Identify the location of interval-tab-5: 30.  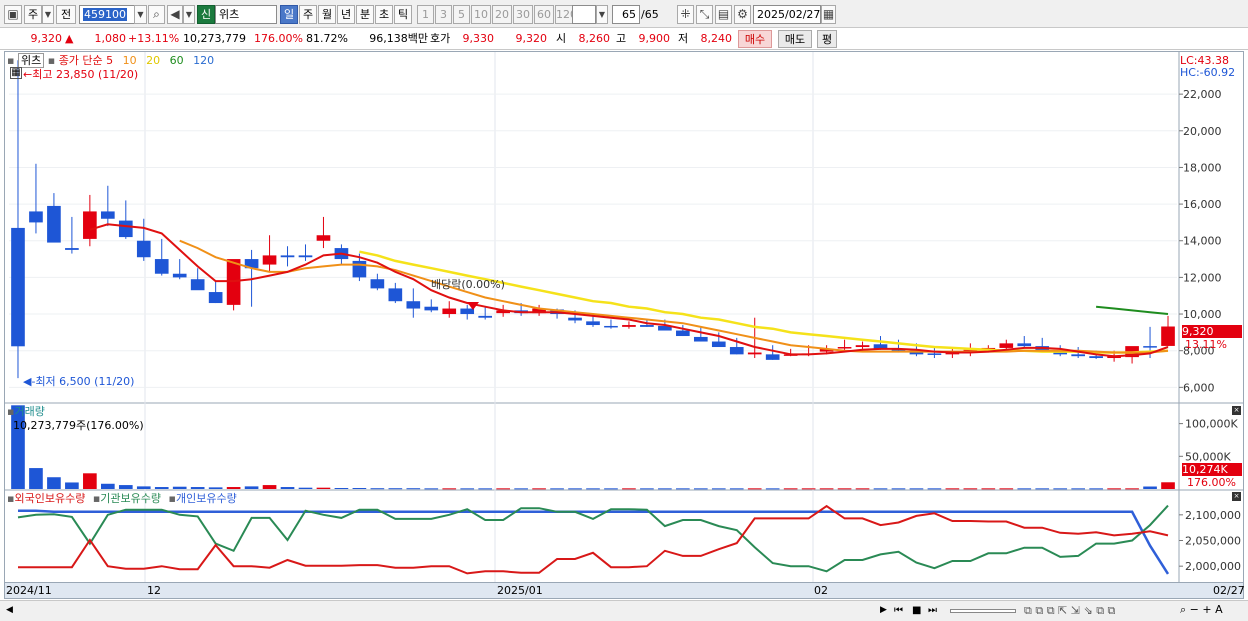
(523, 14).